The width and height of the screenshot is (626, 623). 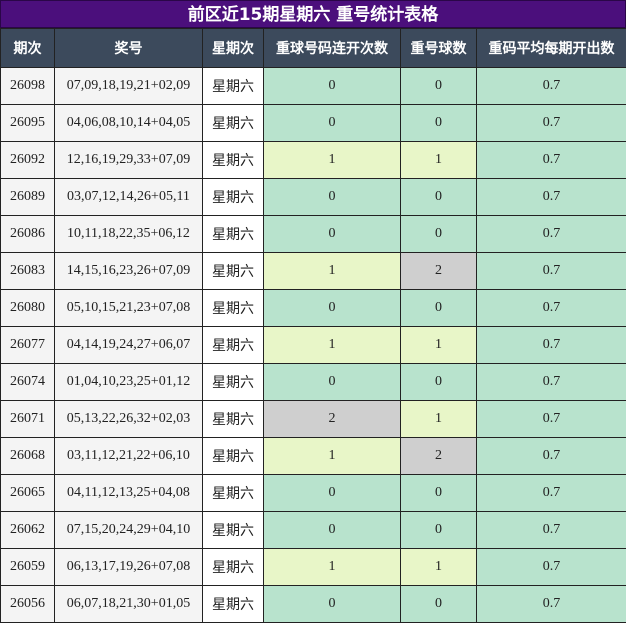 I want to click on table-row: 2607105,13,22,26,32+02,03星期六210.7, so click(x=313, y=419).